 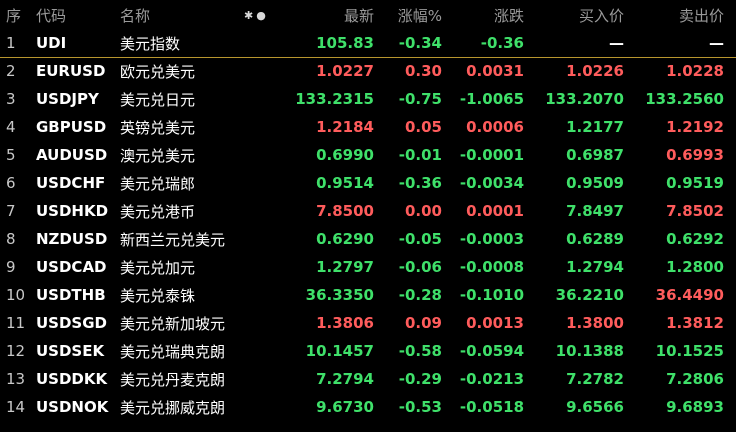 What do you see at coordinates (17, 15) in the screenshot?
I see `header-idx: 序` at bounding box center [17, 15].